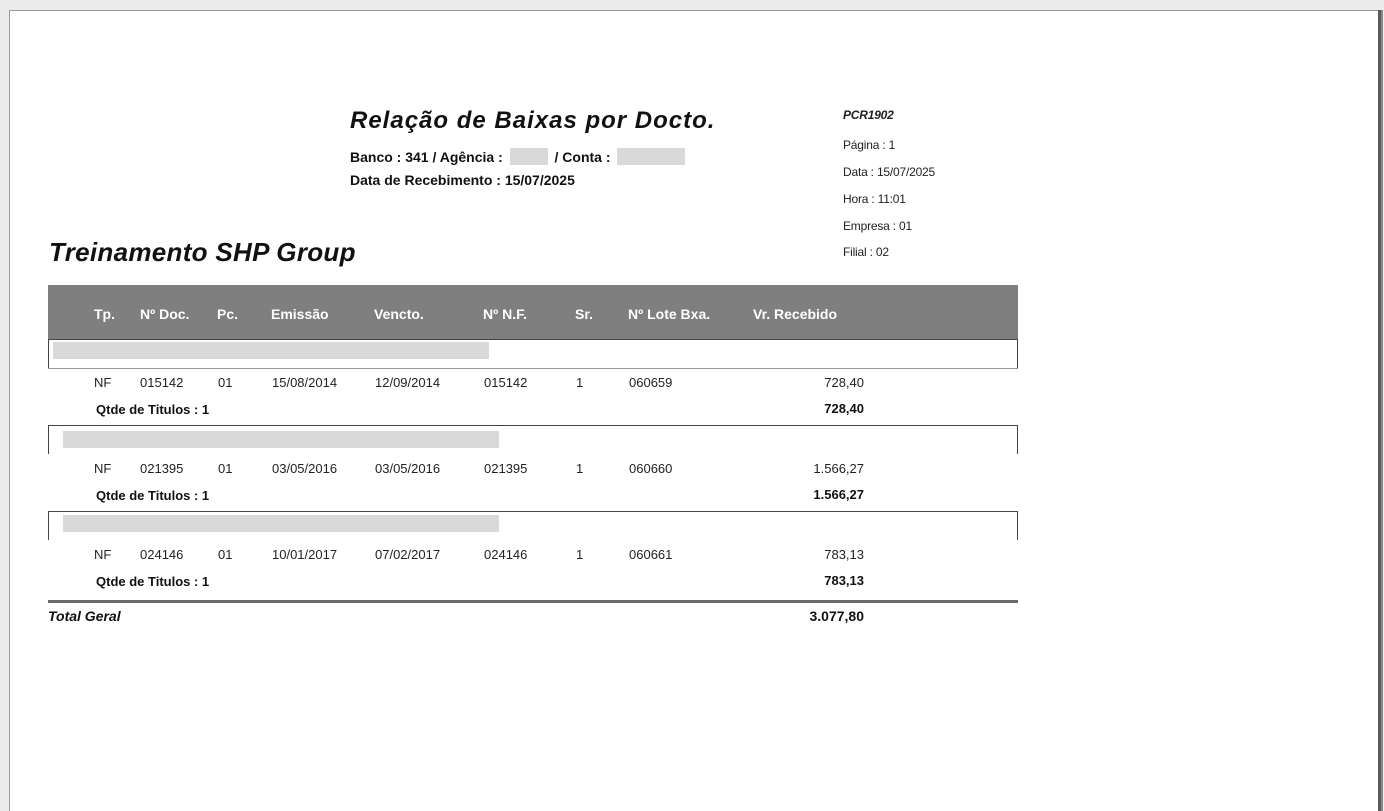 This screenshot has width=1384, height=811. Describe the element at coordinates (162, 382) in the screenshot. I see `cell-doc: 015142` at that location.